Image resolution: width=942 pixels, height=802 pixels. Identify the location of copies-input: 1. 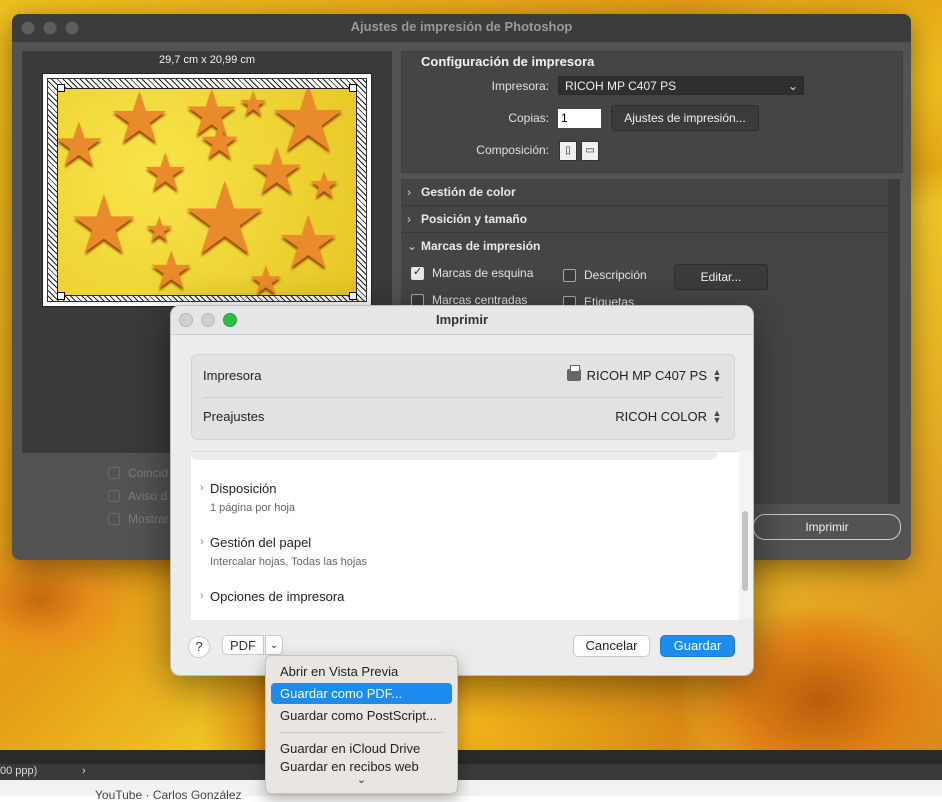
(579, 118).